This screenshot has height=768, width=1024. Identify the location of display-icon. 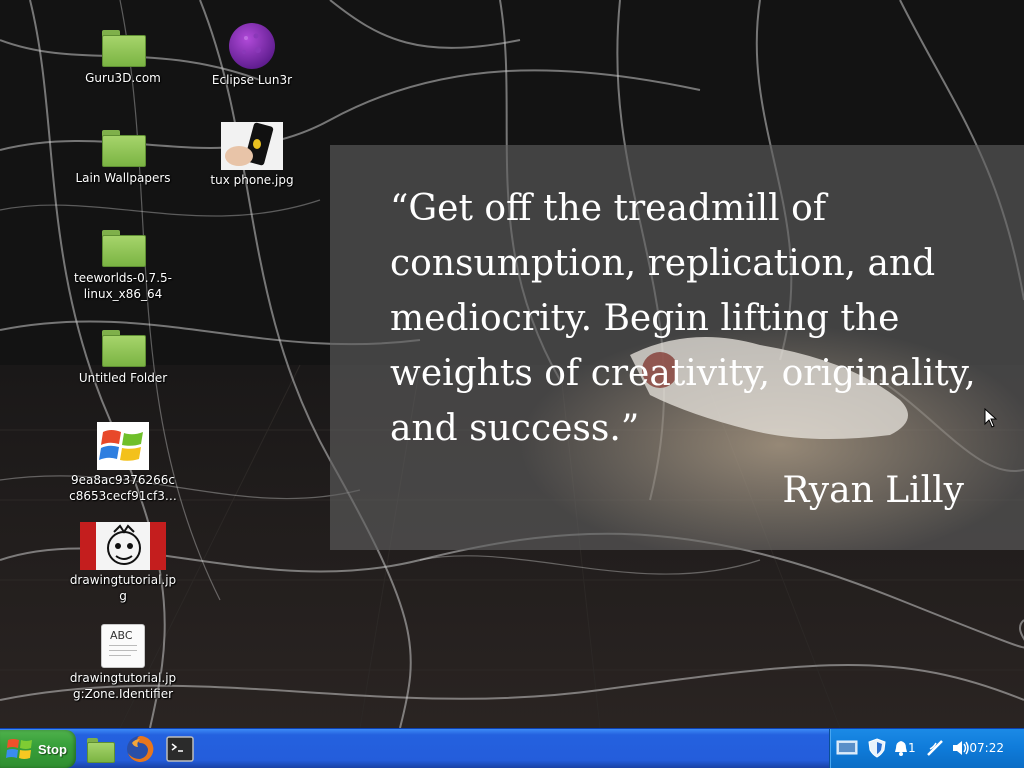
(847, 748).